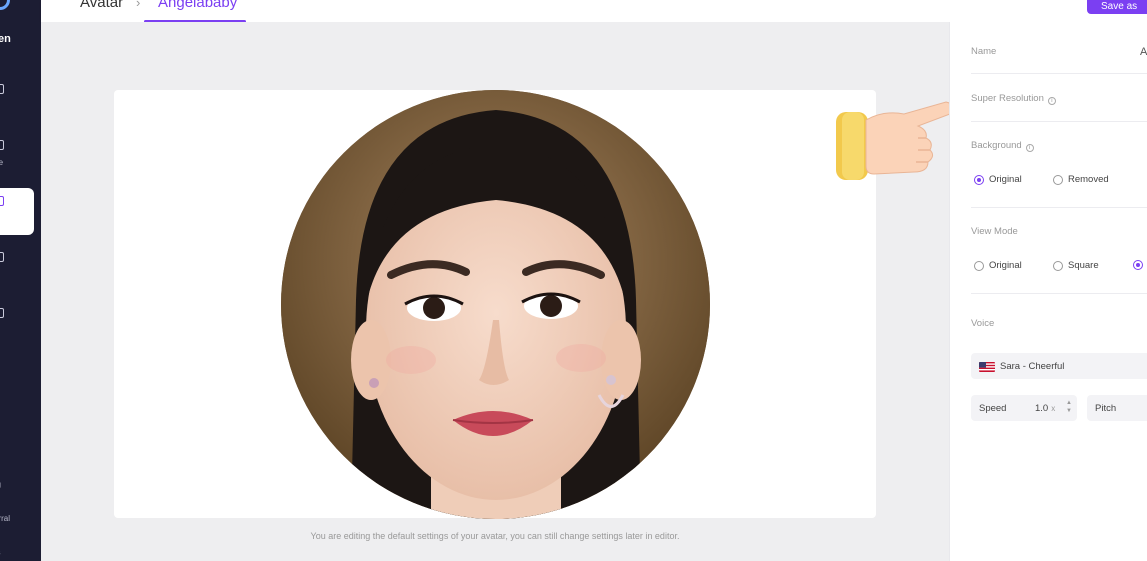 This screenshot has width=1147, height=561. Describe the element at coordinates (984, 51) in the screenshot. I see `name-label: Name` at that location.